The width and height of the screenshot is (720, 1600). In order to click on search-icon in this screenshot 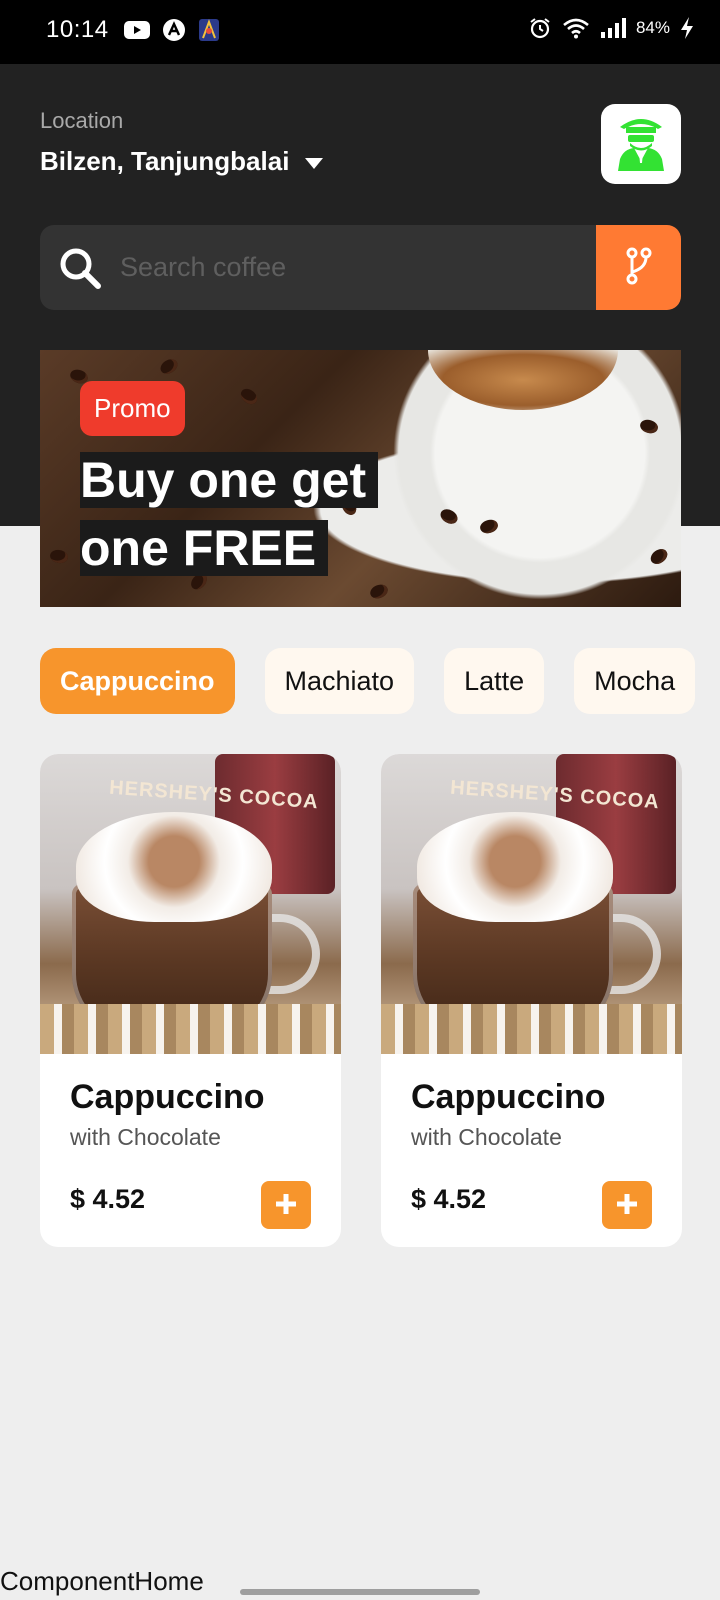, I will do `click(80, 270)`.